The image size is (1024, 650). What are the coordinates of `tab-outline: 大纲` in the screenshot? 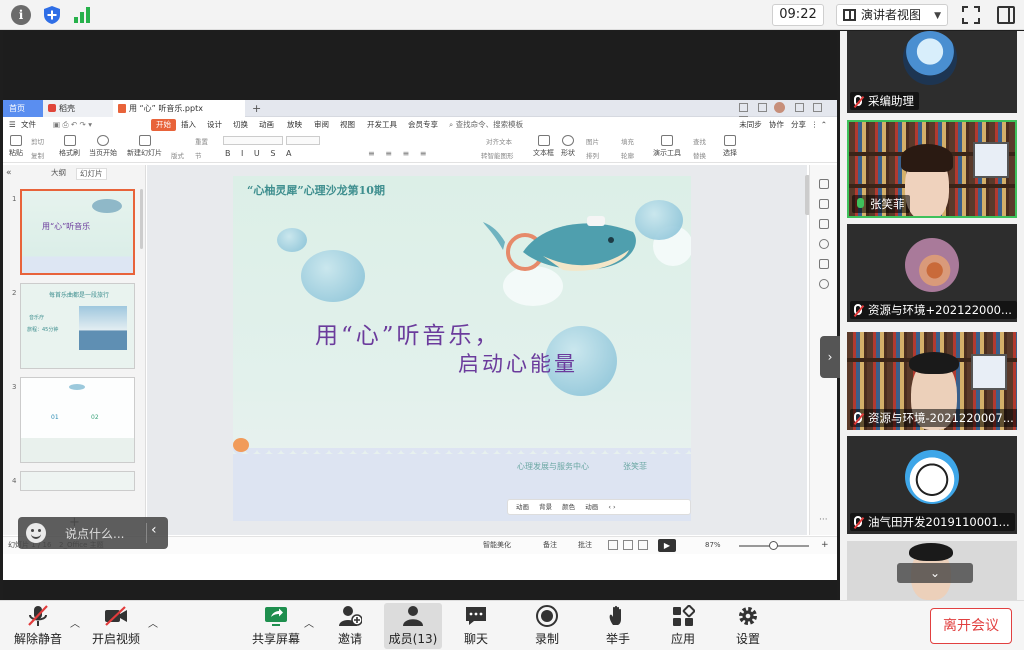 It's located at (58, 173).